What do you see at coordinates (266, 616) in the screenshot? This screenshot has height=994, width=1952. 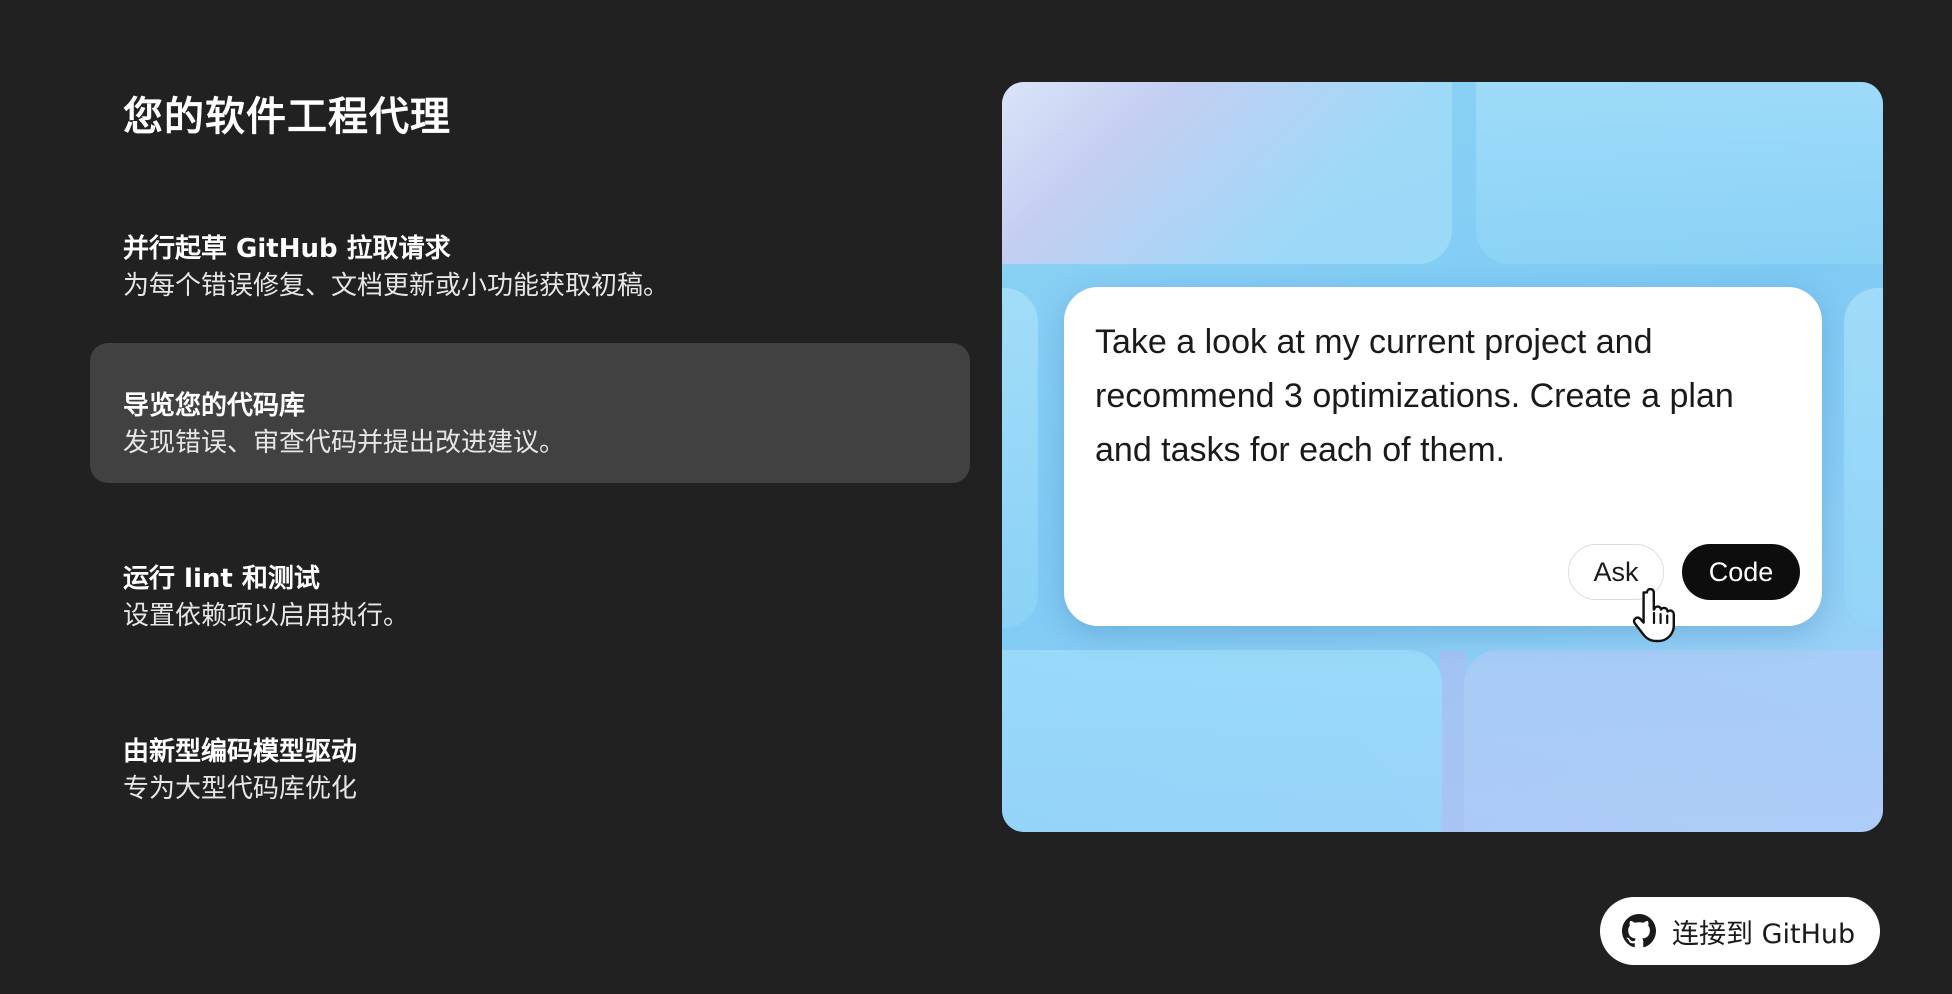 I see `feature-description: 设置依赖项以启用执行。` at bounding box center [266, 616].